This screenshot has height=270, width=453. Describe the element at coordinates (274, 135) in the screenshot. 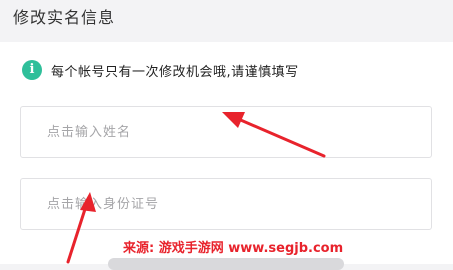

I see `annotation-arrow-name` at that location.